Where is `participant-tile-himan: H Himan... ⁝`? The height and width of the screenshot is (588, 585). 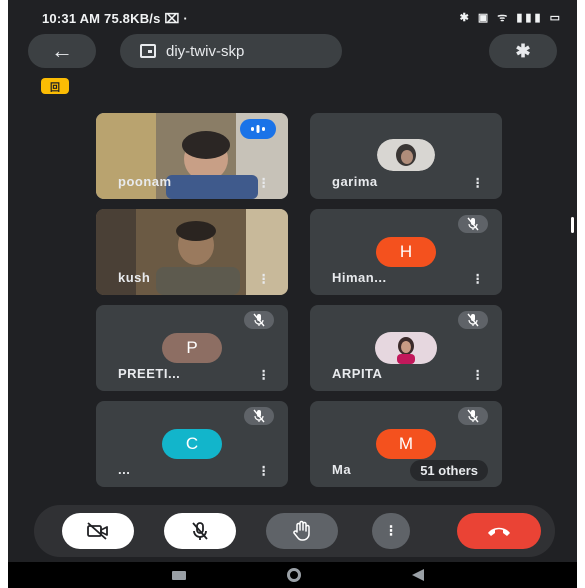 participant-tile-himan: H Himan... ⁝ is located at coordinates (406, 252).